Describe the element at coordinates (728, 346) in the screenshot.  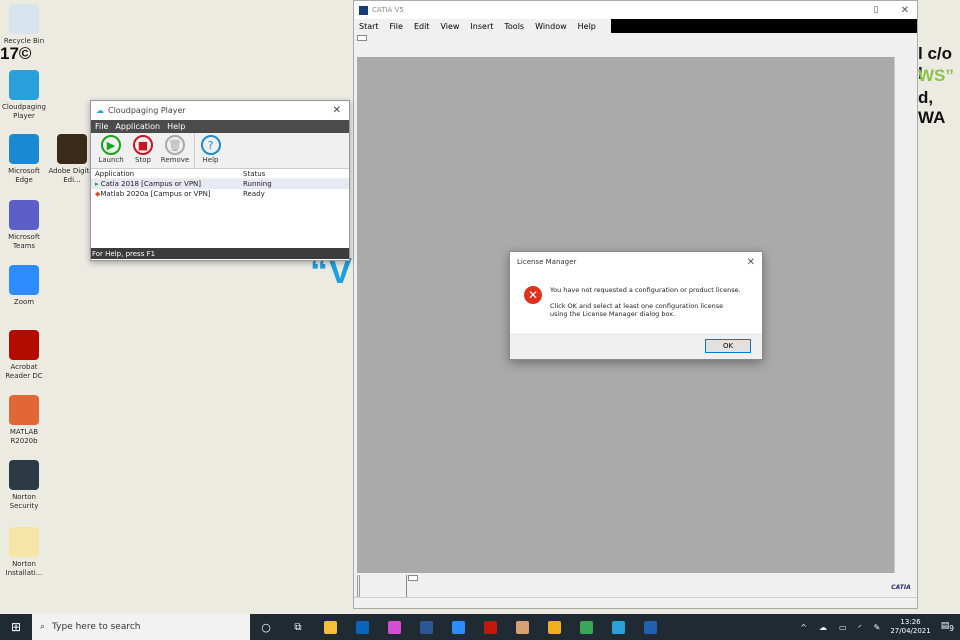
I see `ok-button: OK` at that location.